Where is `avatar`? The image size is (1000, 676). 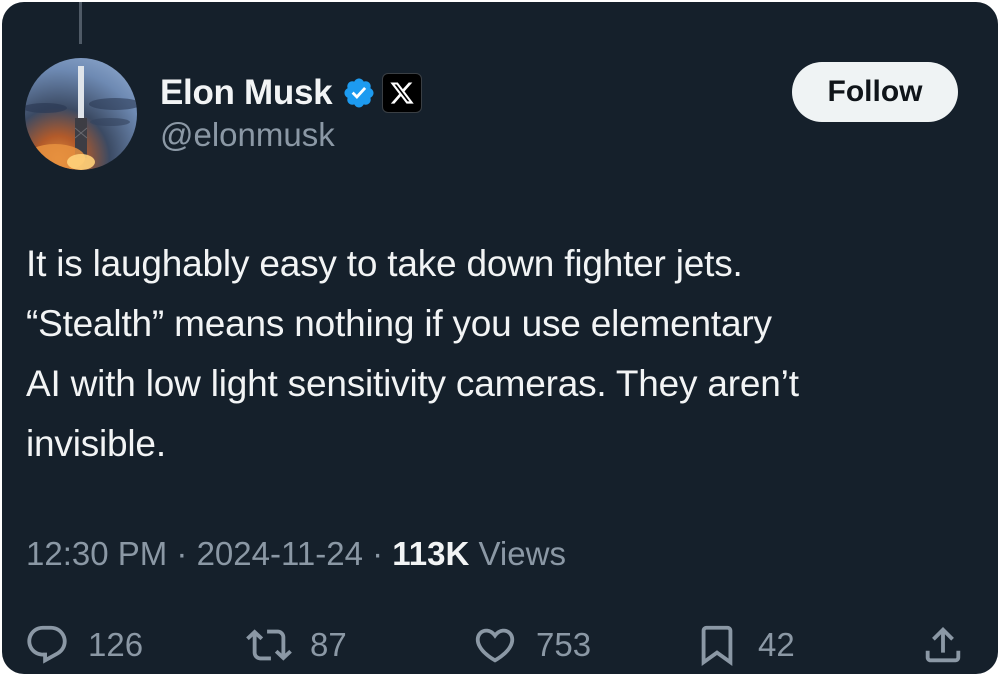
avatar is located at coordinates (81, 114).